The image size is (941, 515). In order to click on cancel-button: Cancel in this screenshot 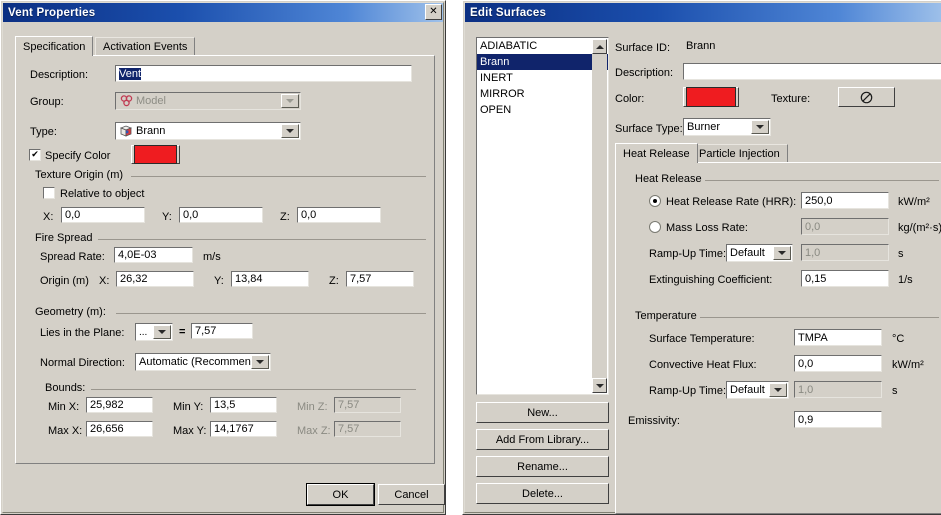, I will do `click(411, 494)`.